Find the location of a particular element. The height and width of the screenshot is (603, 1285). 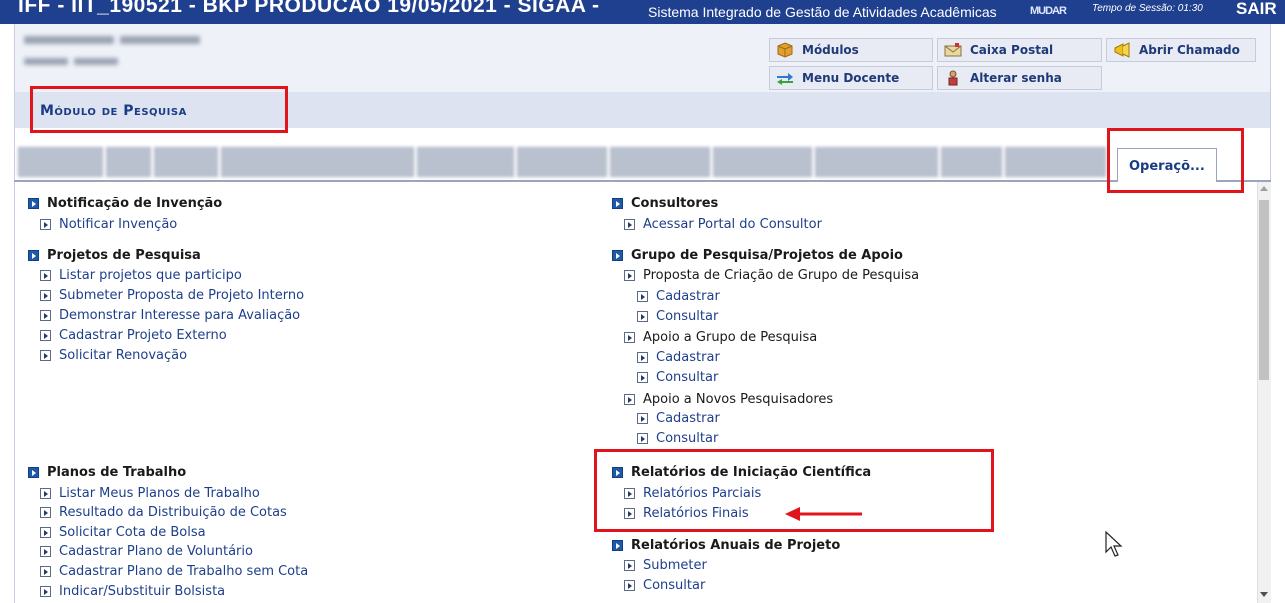

link-portal-consultor: Acessar Portal do Consultor is located at coordinates (723, 224).